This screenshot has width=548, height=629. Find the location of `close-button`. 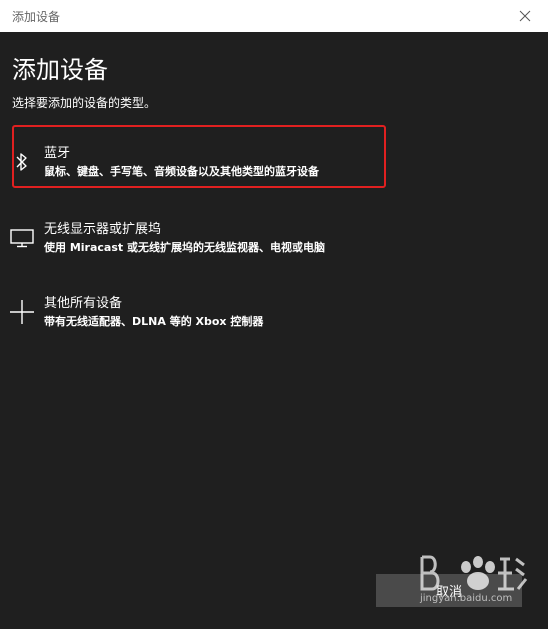

close-button is located at coordinates (525, 16).